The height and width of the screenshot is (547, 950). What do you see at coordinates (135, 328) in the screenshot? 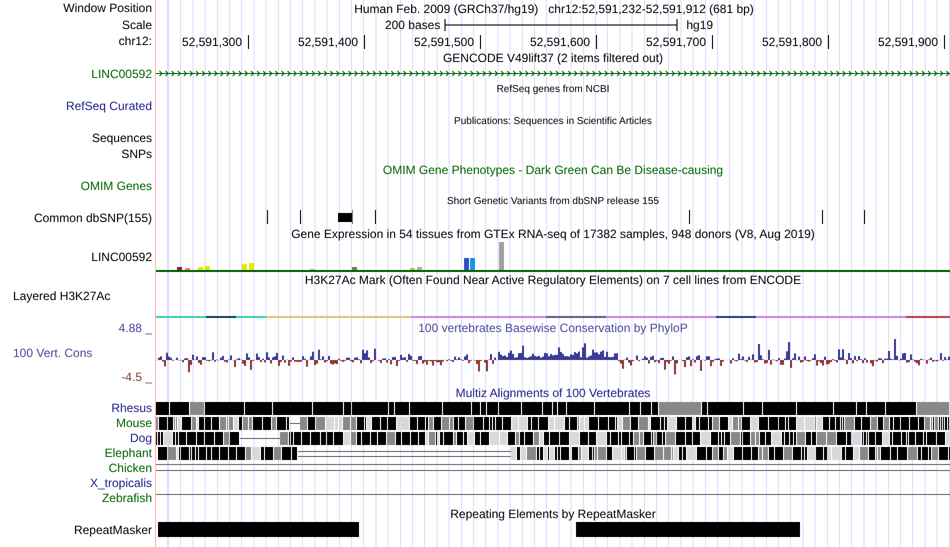
I see `axis-max-label: 4.88 _` at bounding box center [135, 328].